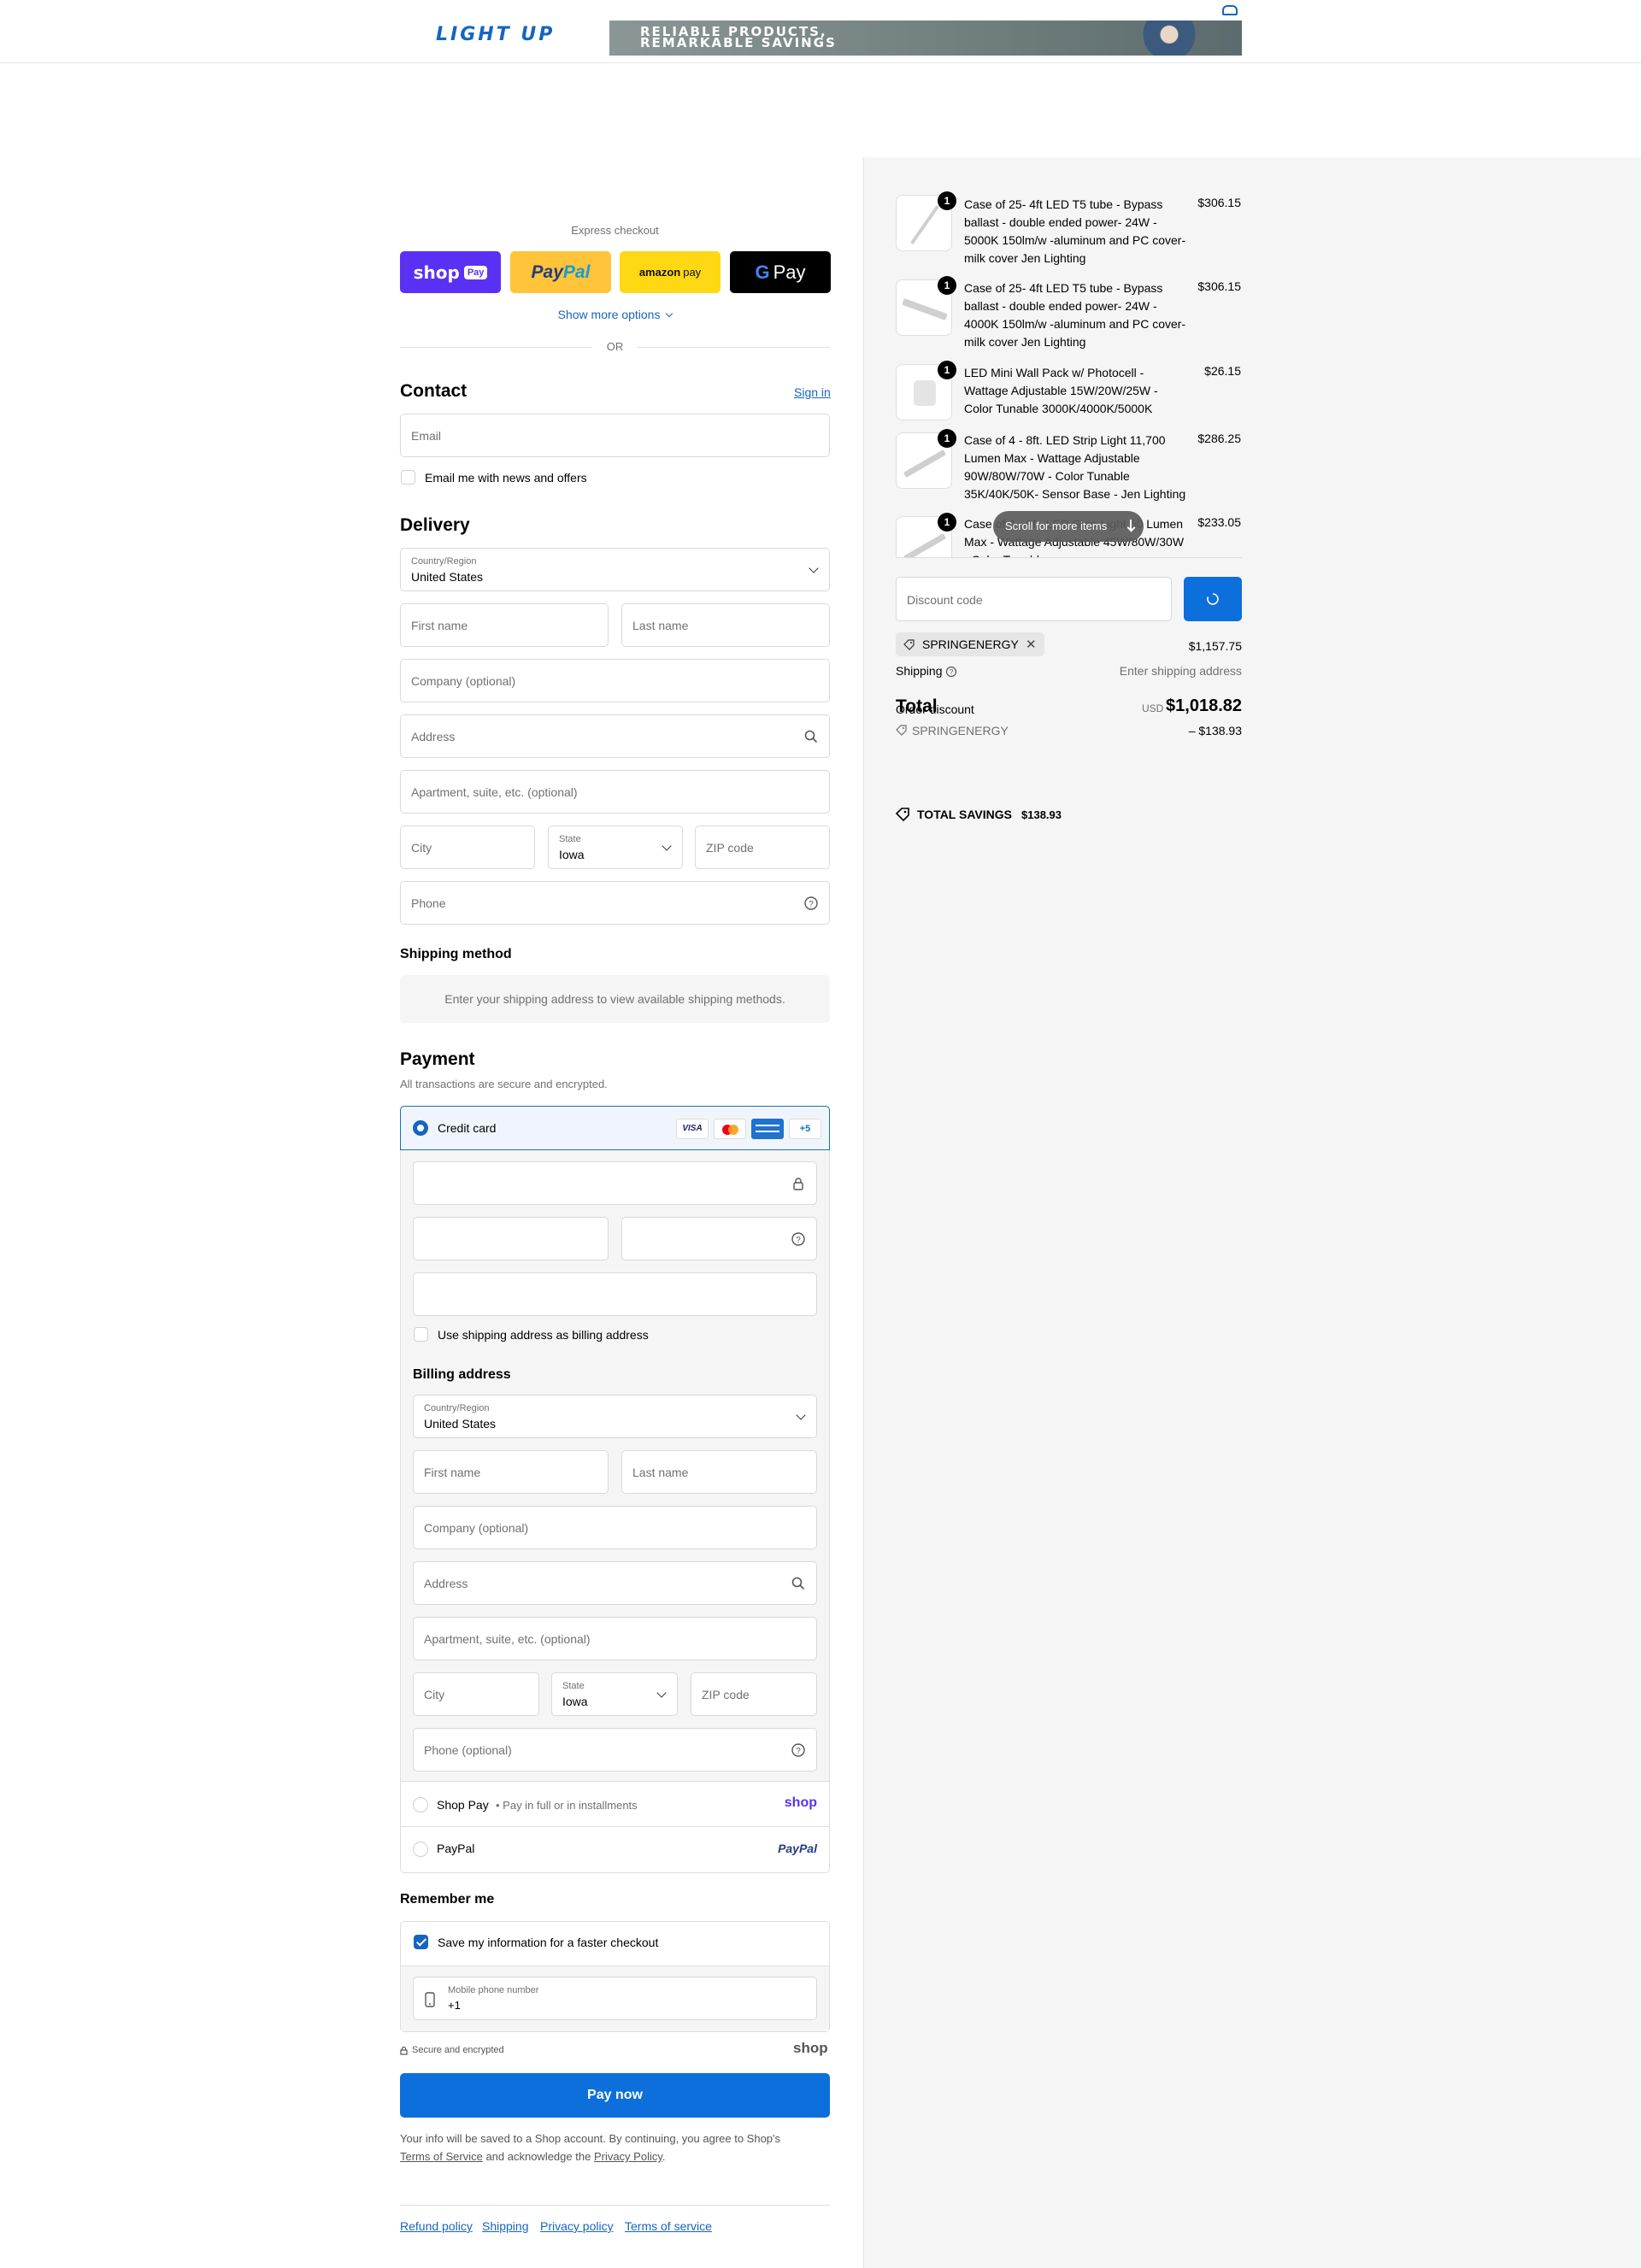 The height and width of the screenshot is (2268, 1641). I want to click on apartment-field: Apartment, suite, etc. (optional), so click(615, 792).